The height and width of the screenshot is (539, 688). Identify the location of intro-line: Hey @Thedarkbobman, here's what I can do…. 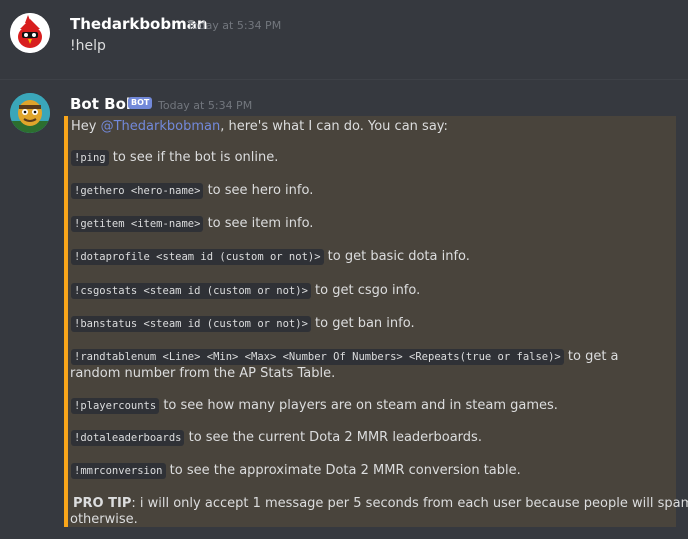
(259, 127).